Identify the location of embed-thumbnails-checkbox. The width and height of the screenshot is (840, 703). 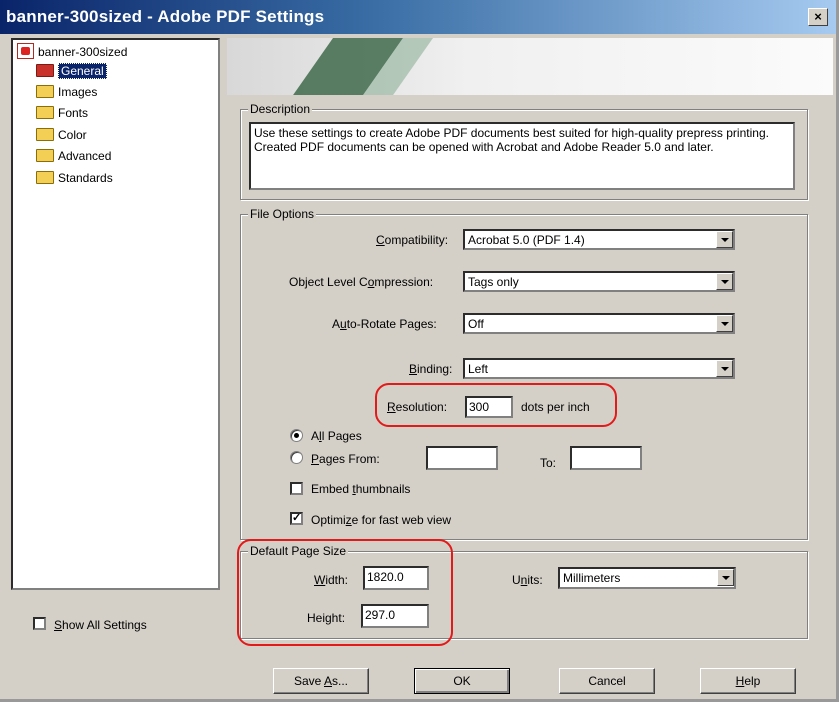
(296, 488).